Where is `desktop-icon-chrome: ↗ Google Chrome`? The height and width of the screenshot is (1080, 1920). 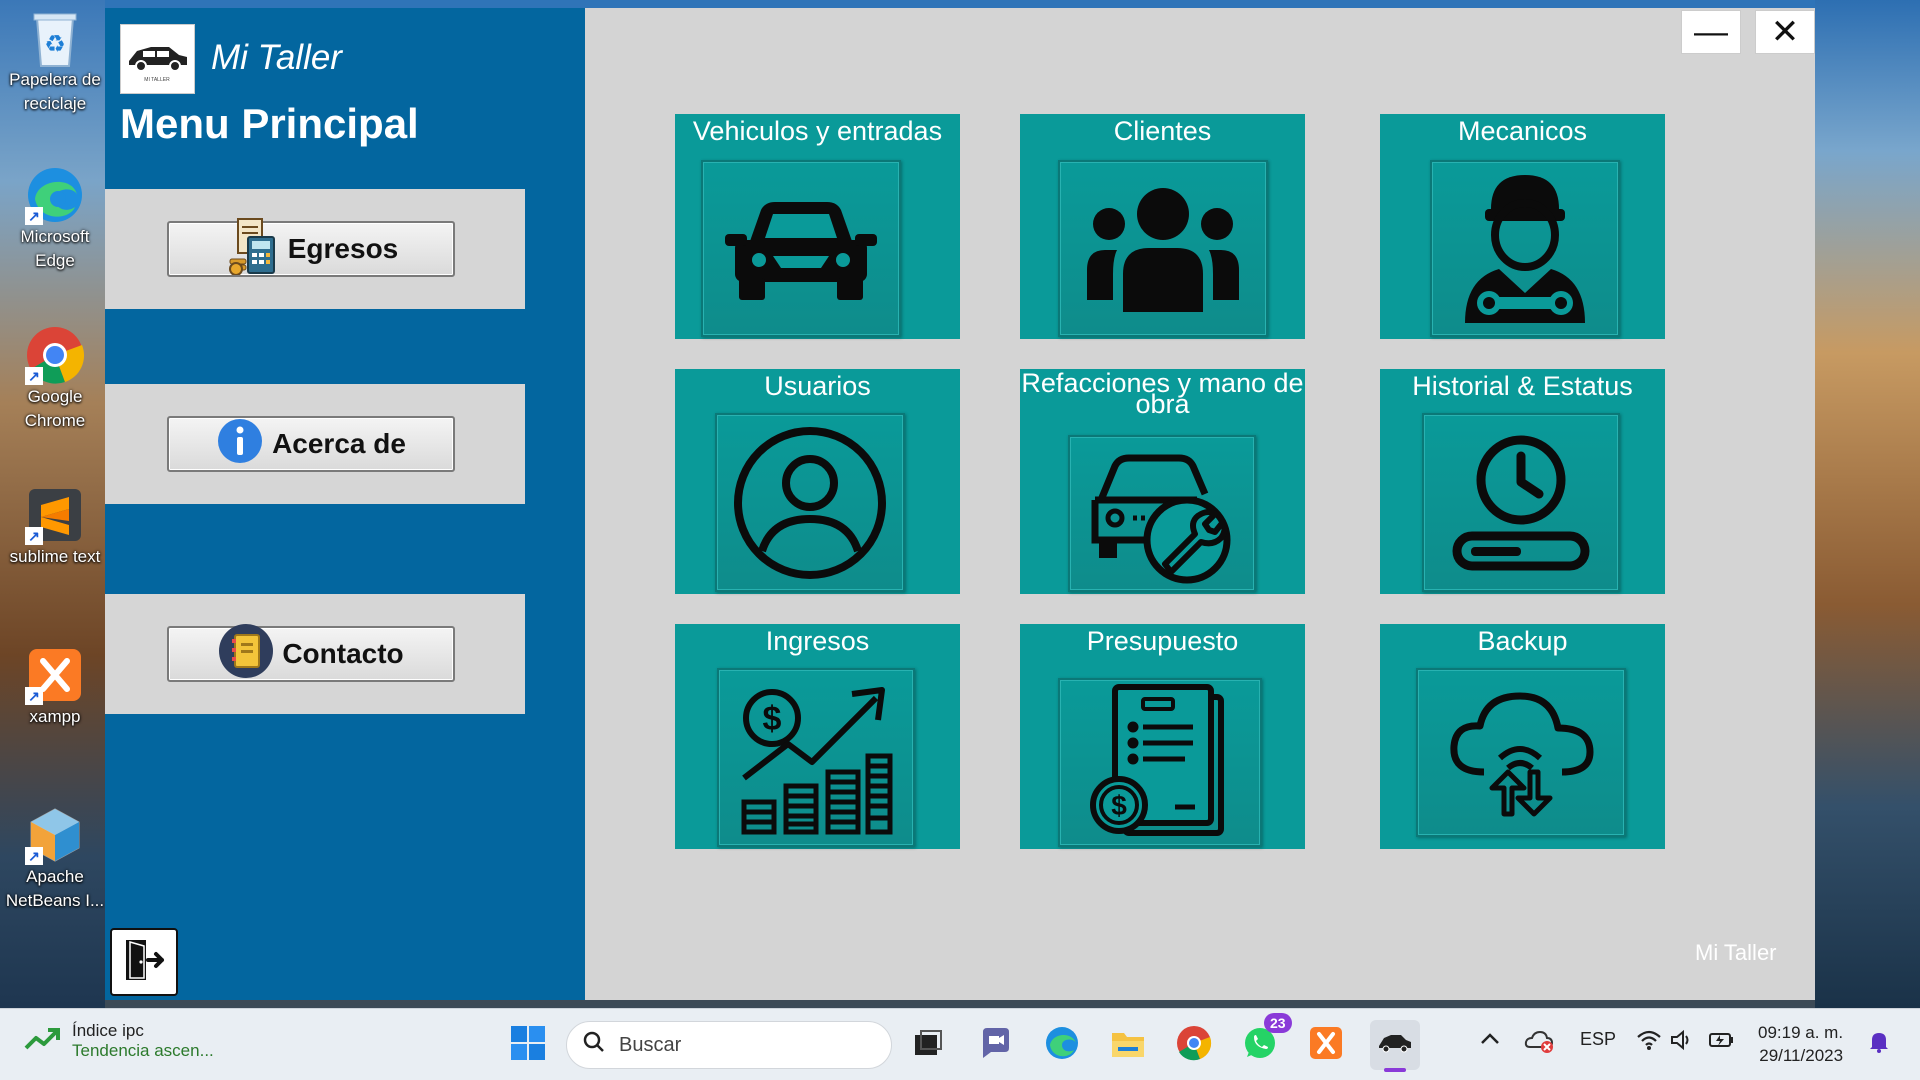 desktop-icon-chrome: ↗ Google Chrome is located at coordinates (55, 379).